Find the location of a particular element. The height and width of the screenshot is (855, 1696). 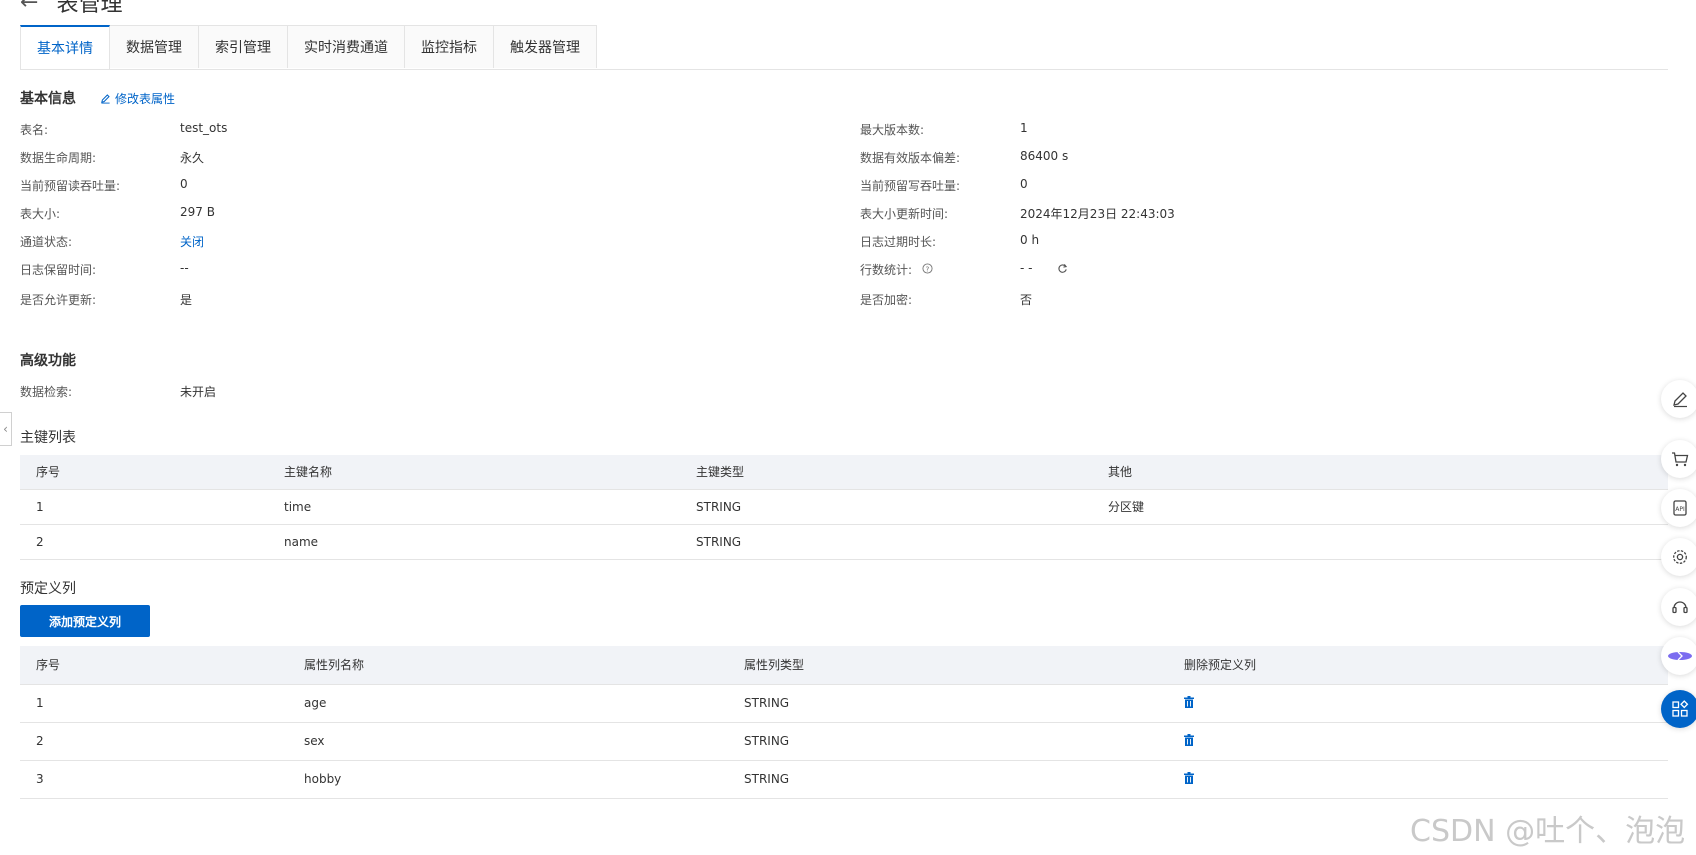

table-header-row: 序号 主键名称 主键类型 其他 is located at coordinates (844, 472).